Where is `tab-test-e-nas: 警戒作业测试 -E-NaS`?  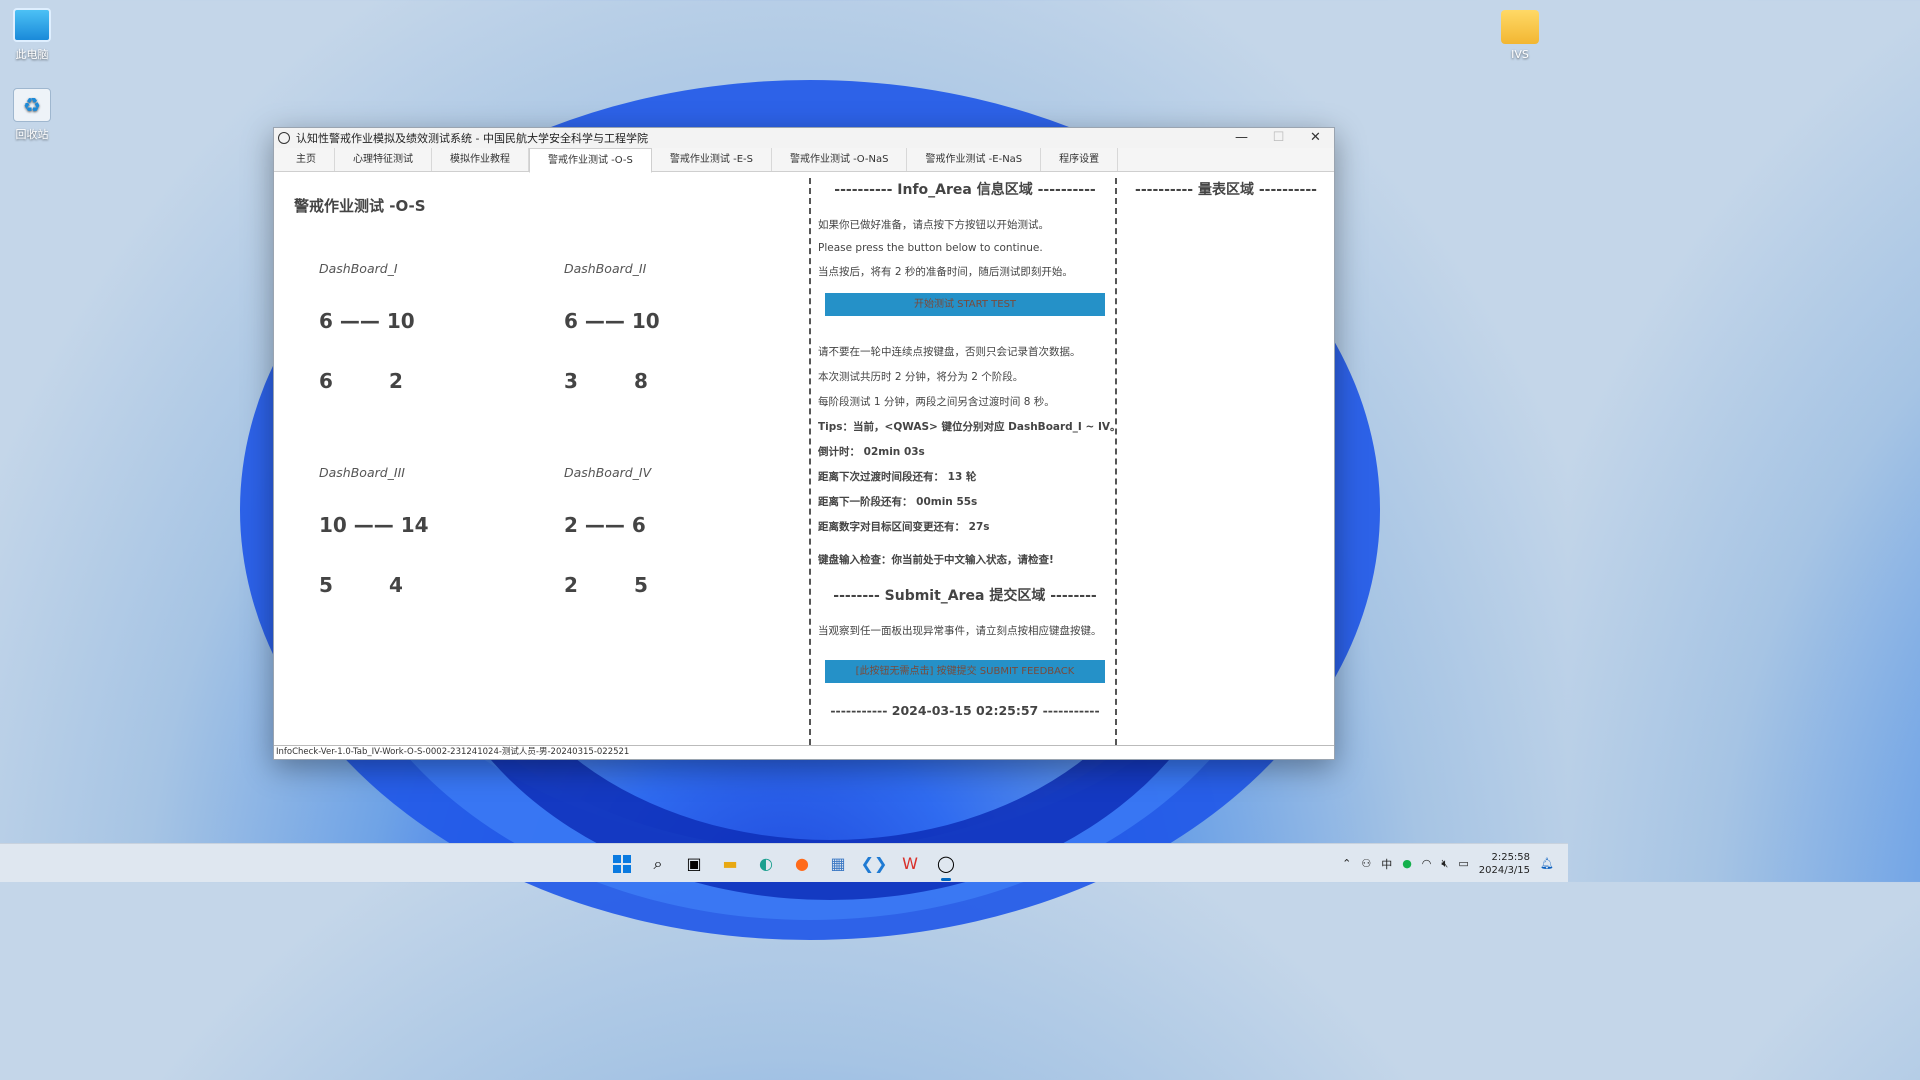
tab-test-e-nas: 警戒作业测试 -E-NaS is located at coordinates (974, 159).